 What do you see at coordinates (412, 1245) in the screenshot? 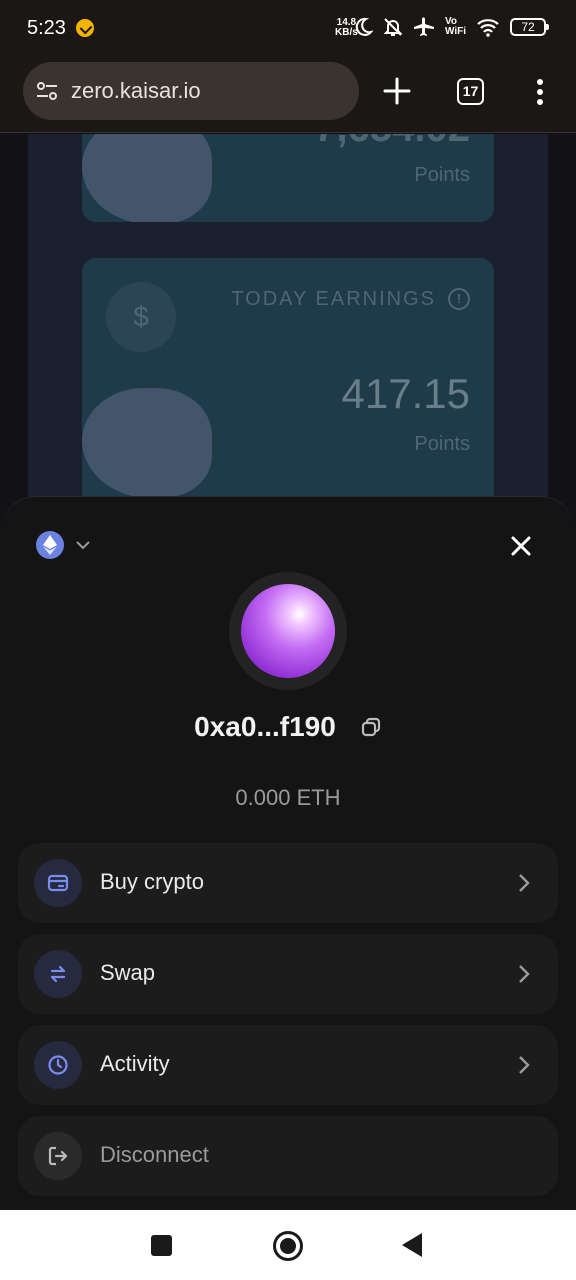
I see `back-button` at bounding box center [412, 1245].